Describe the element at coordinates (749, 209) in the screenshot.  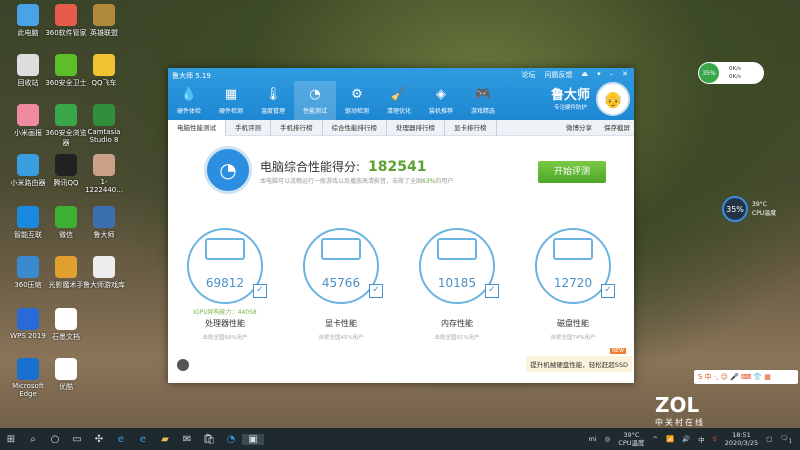
I see `cpu-widget: 35% 39°C CPU温度` at that location.